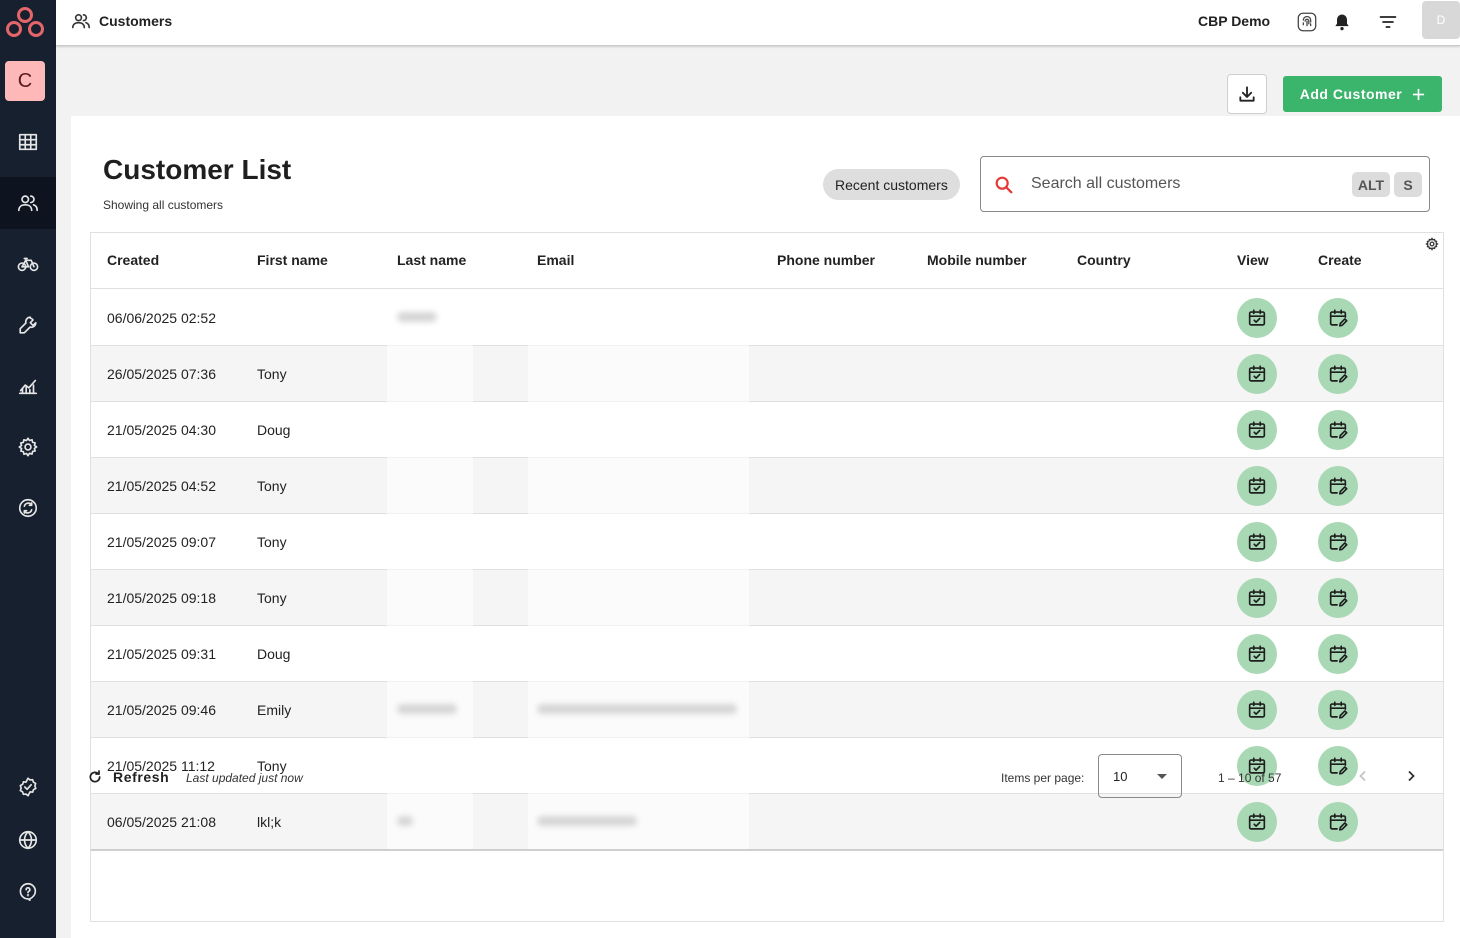  What do you see at coordinates (1340, 260) in the screenshot?
I see `column-header-create: Create` at bounding box center [1340, 260].